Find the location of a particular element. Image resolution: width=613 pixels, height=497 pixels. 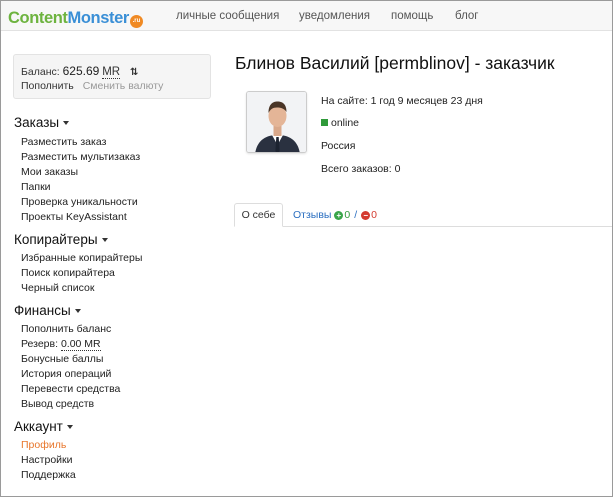

sidebar-item-blacklist: Черный список is located at coordinates (57, 288).